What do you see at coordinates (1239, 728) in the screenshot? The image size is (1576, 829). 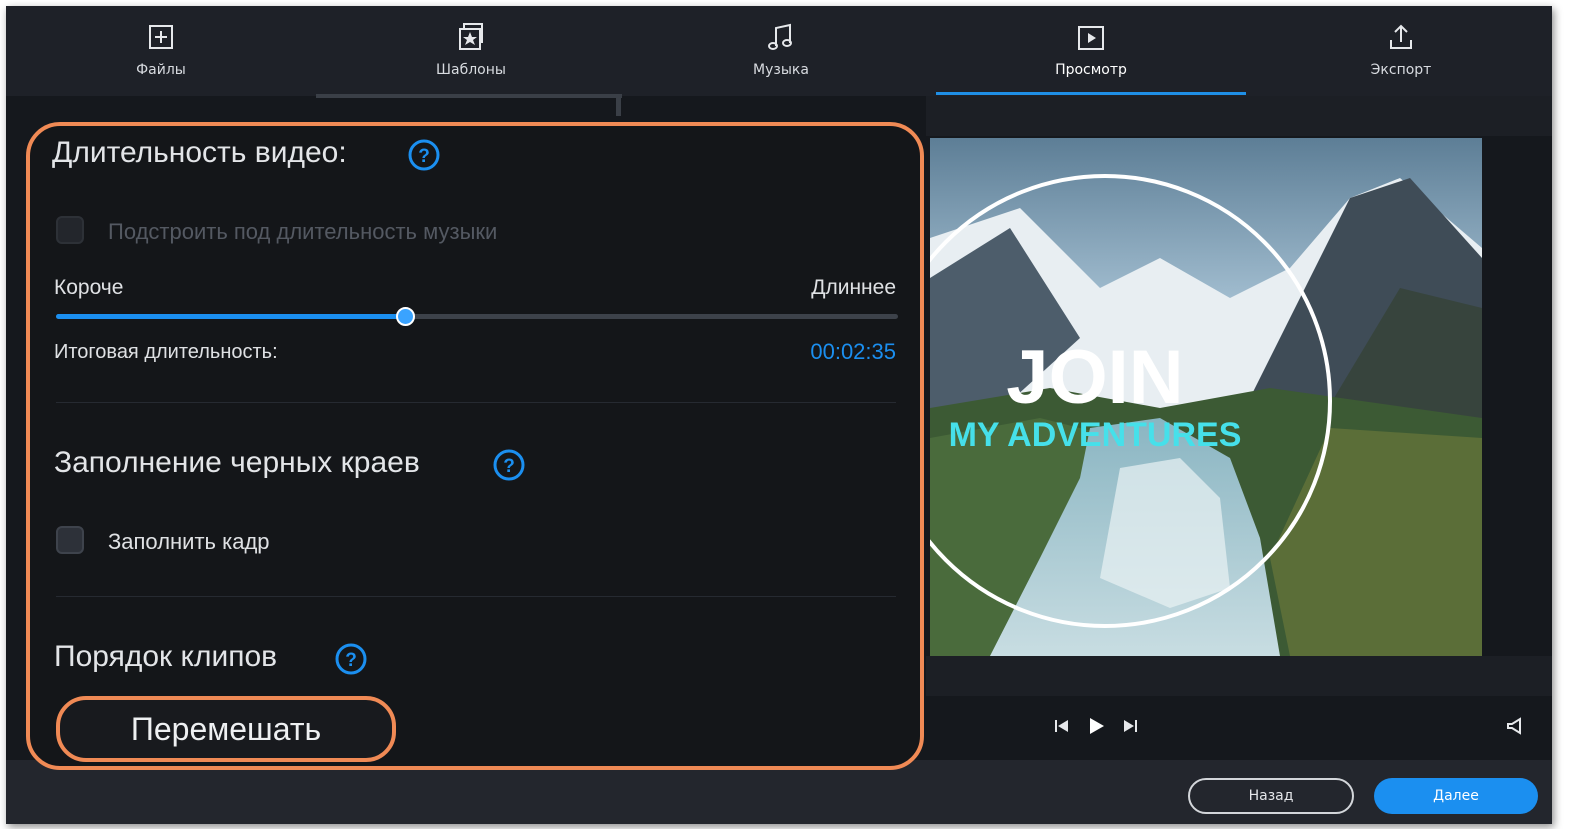 I see `playback-controls` at bounding box center [1239, 728].